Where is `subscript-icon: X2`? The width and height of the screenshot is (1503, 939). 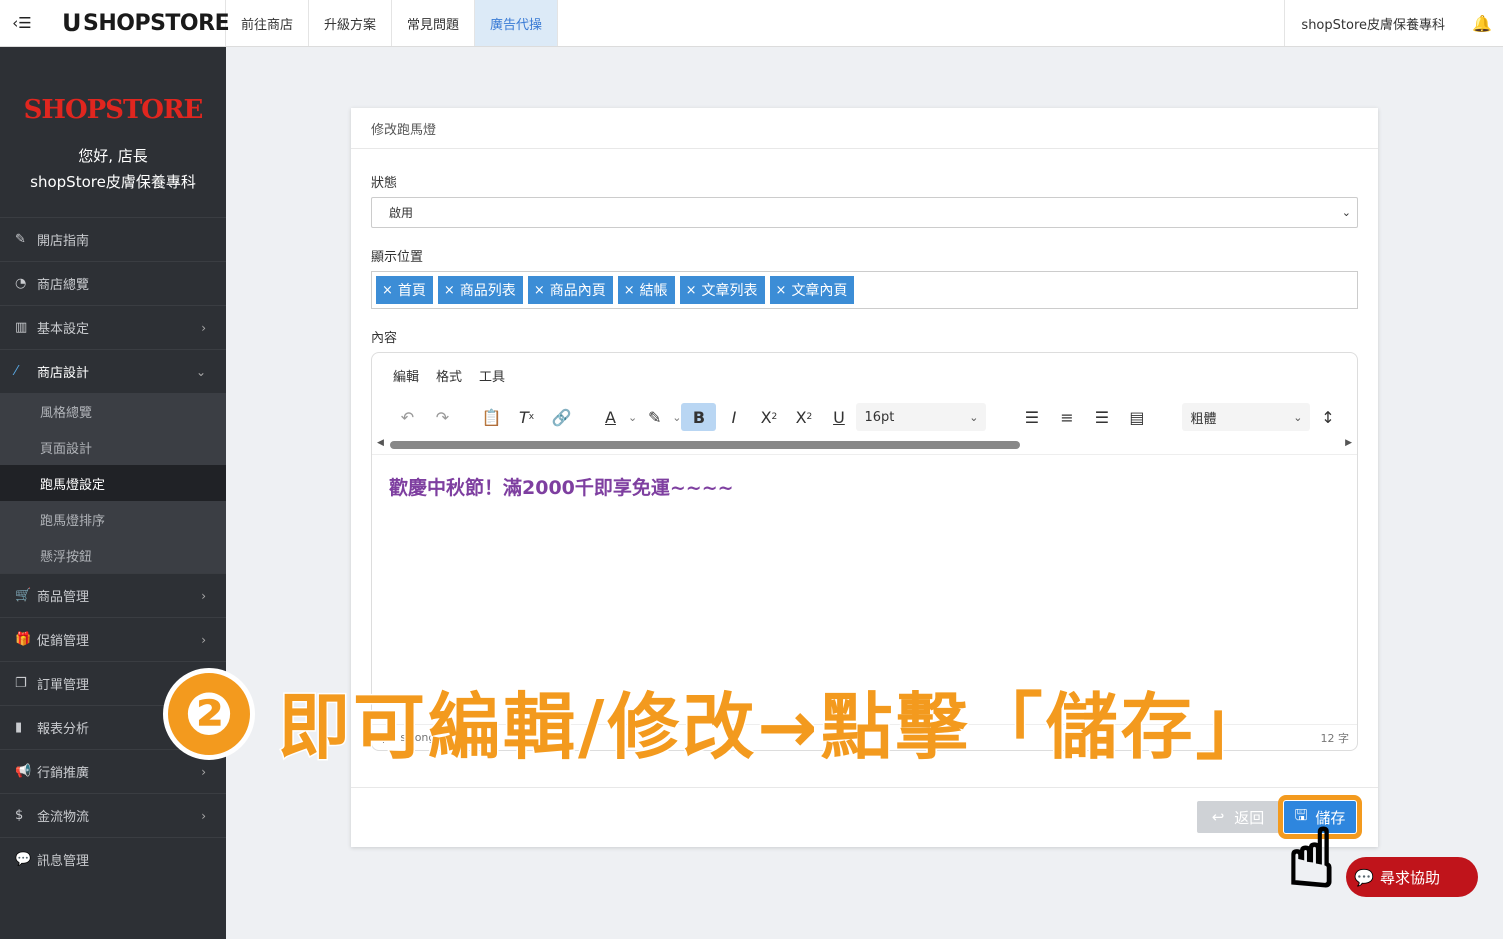
subscript-icon: X2 is located at coordinates (768, 417).